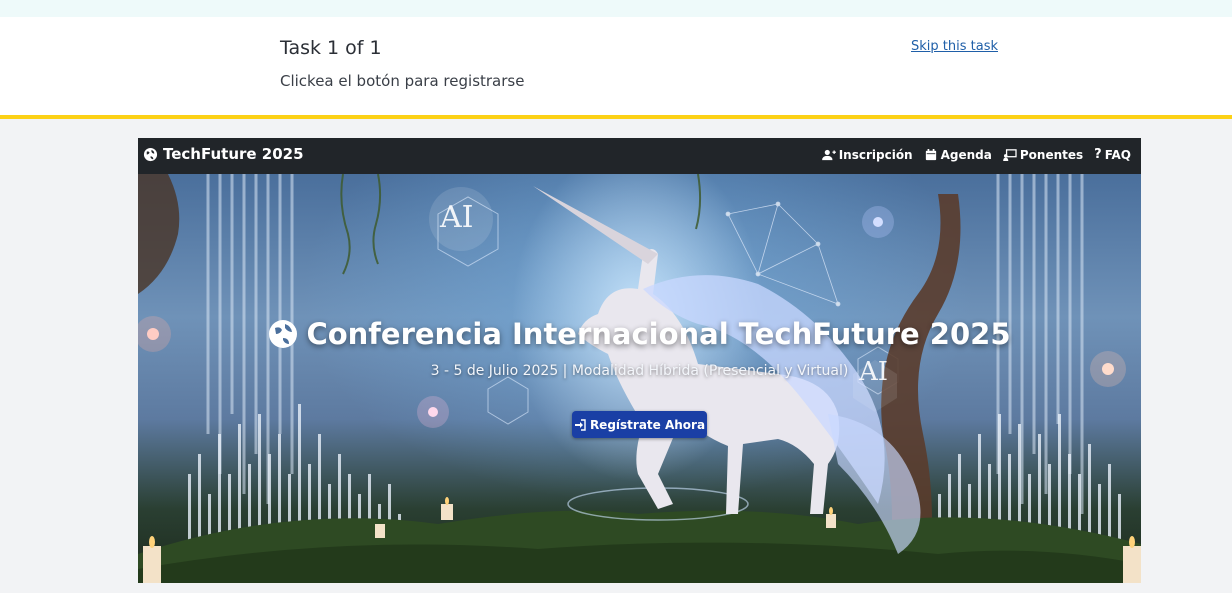 Image resolution: width=1232 pixels, height=593 pixels. What do you see at coordinates (1051, 154) in the screenshot?
I see `nav-item-label: Ponentes` at bounding box center [1051, 154].